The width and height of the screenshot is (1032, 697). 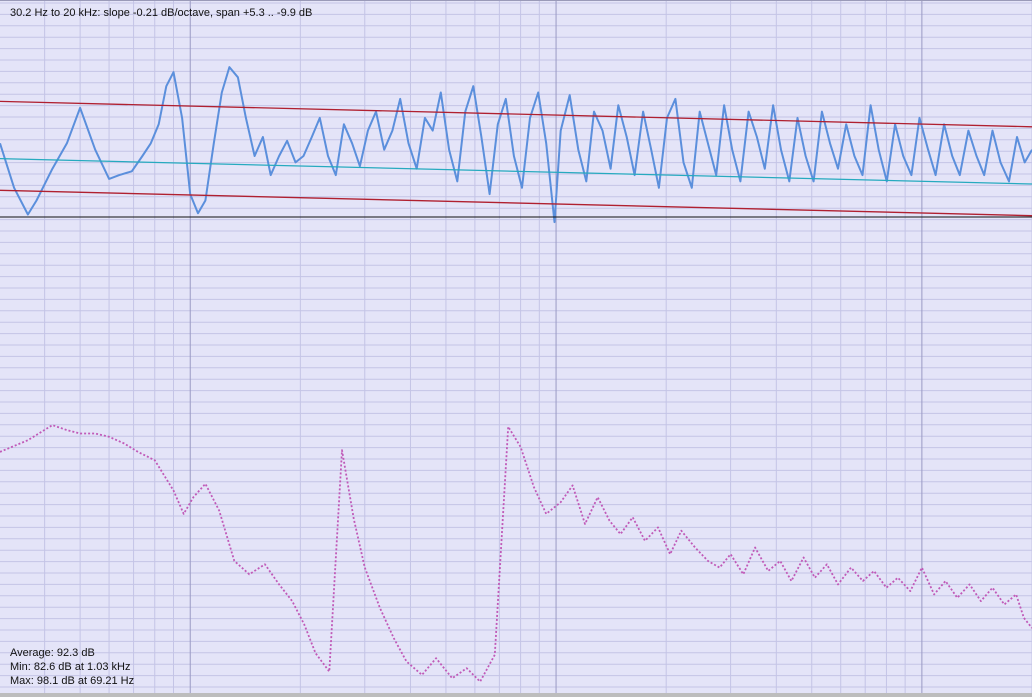 I want to click on min-readout: Min: 82.6 dB at 1.03 kHz, so click(x=70, y=667).